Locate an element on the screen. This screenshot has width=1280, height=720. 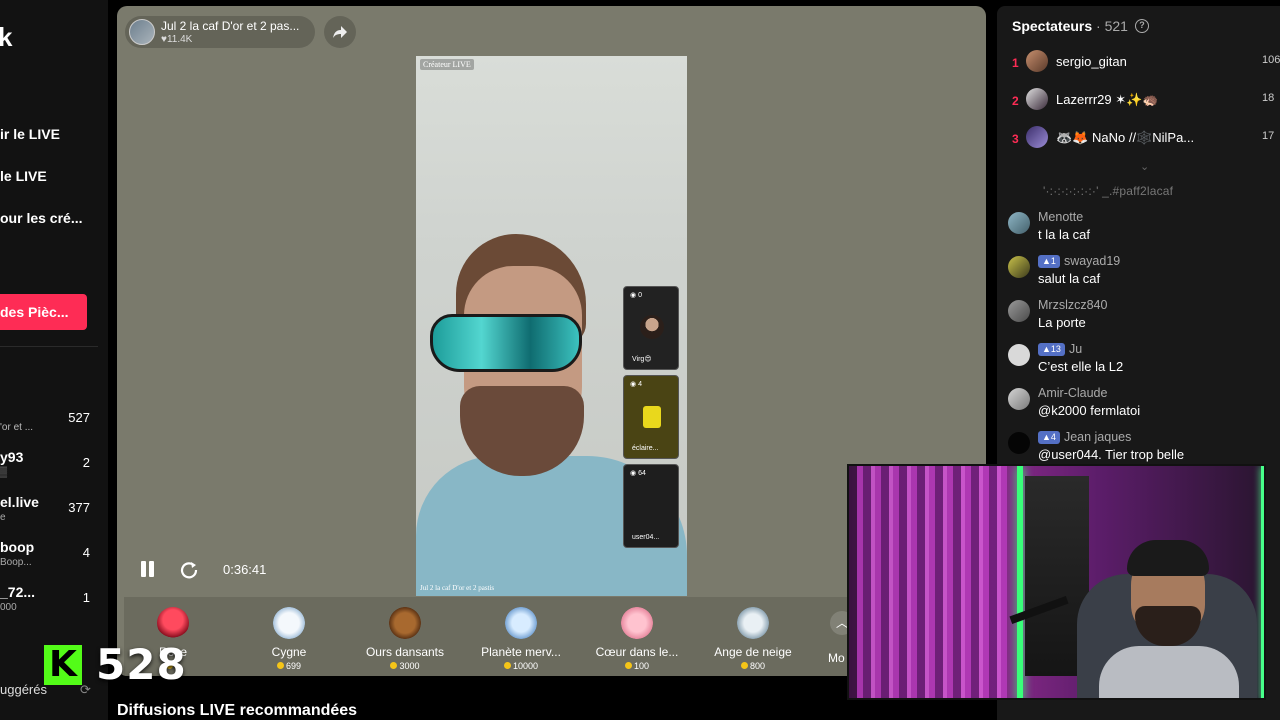
viewer-score: 17 is located at coordinates (1268, 136).